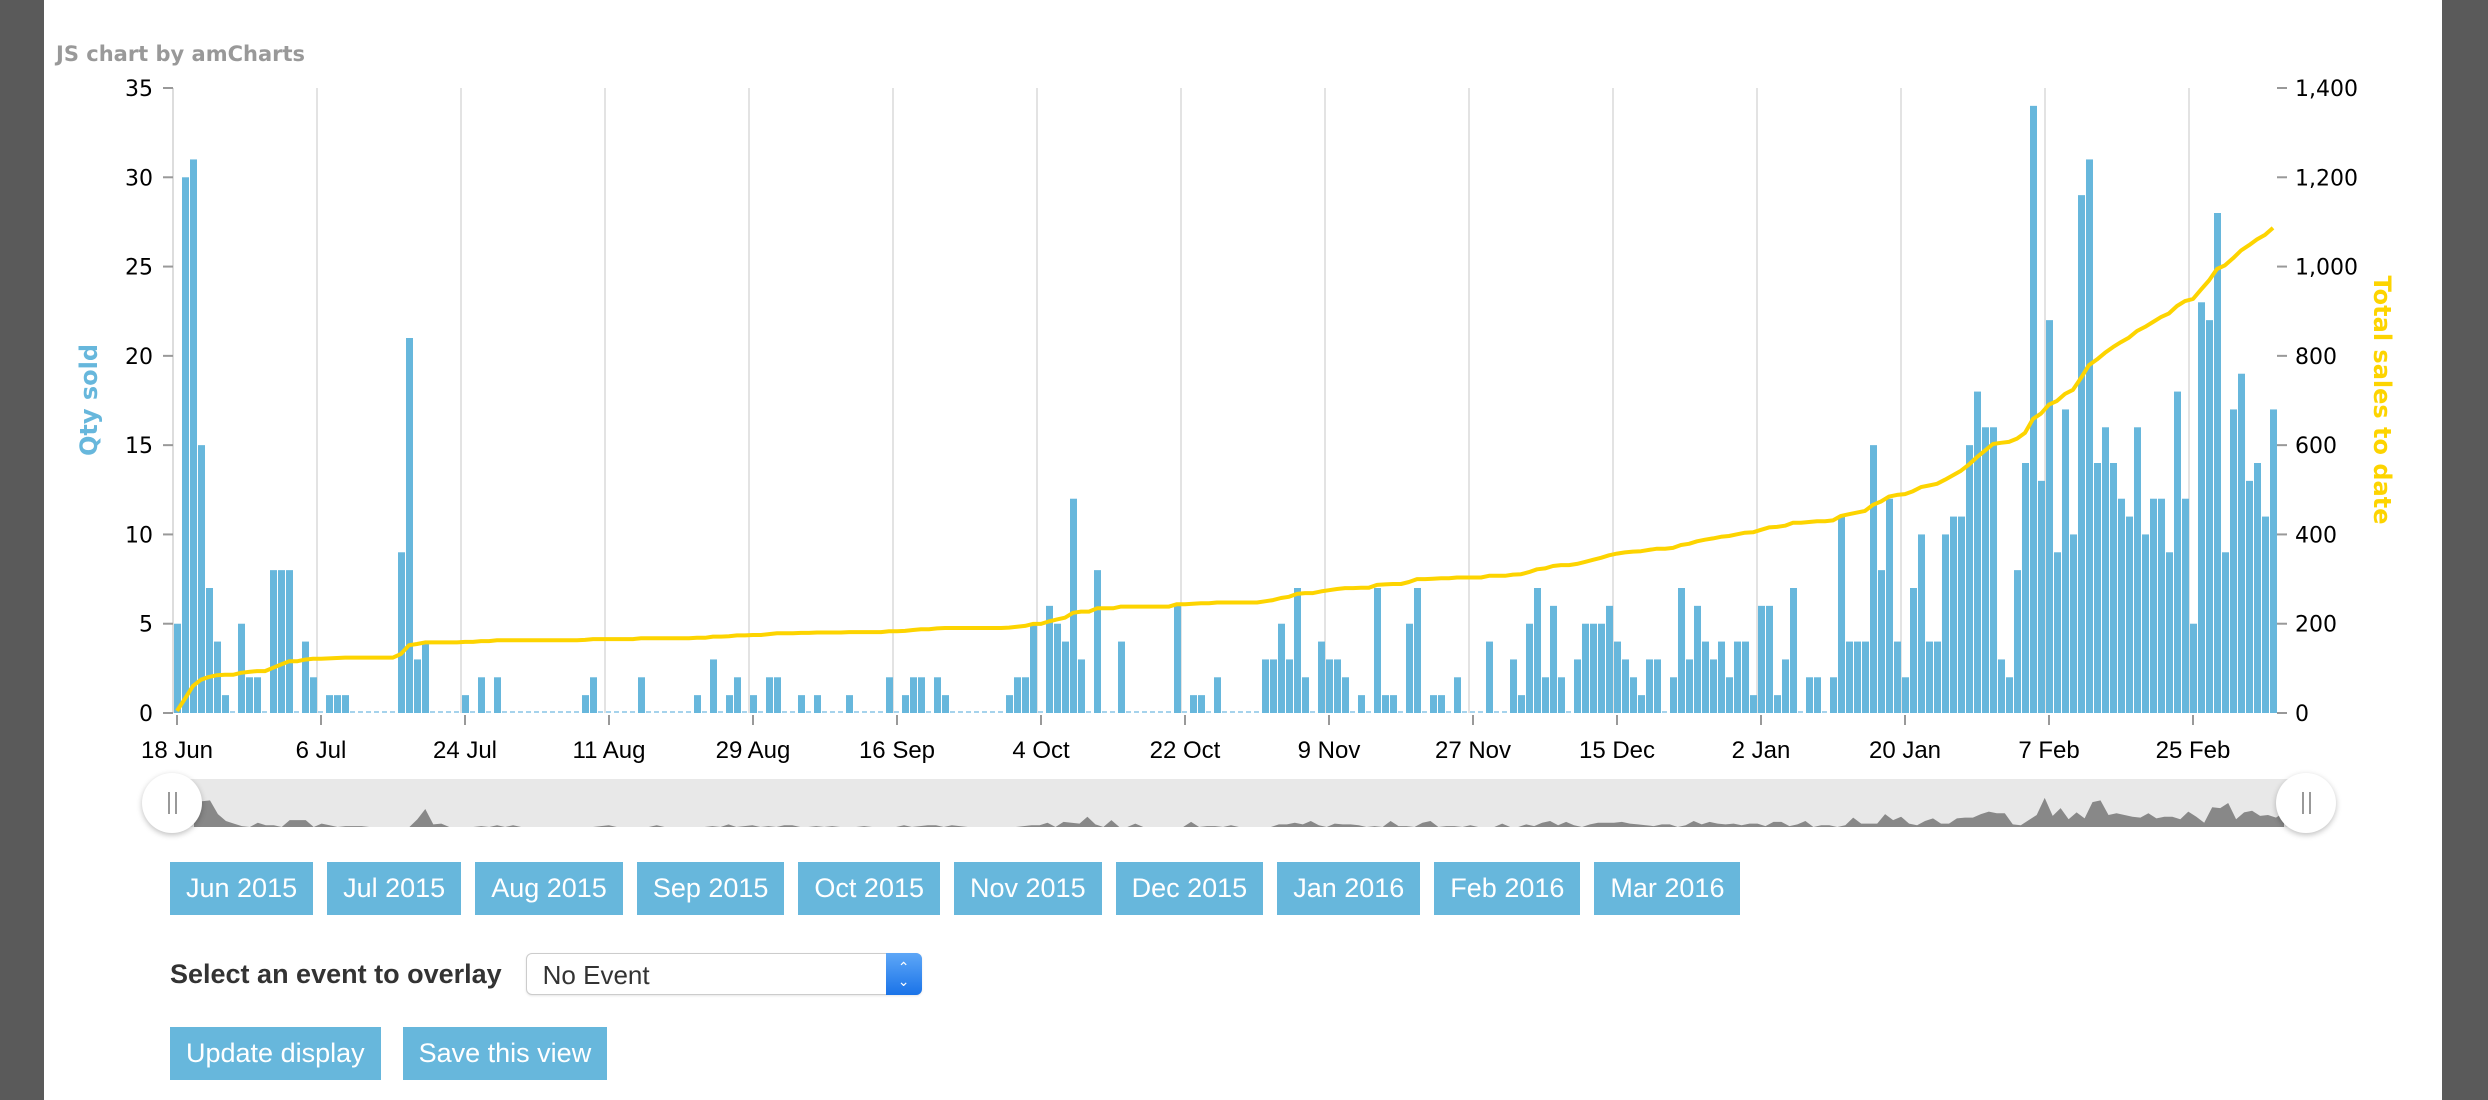 The image size is (2488, 1100). What do you see at coordinates (609, 750) in the screenshot?
I see `x-axis-tick-label: 11 Aug` at bounding box center [609, 750].